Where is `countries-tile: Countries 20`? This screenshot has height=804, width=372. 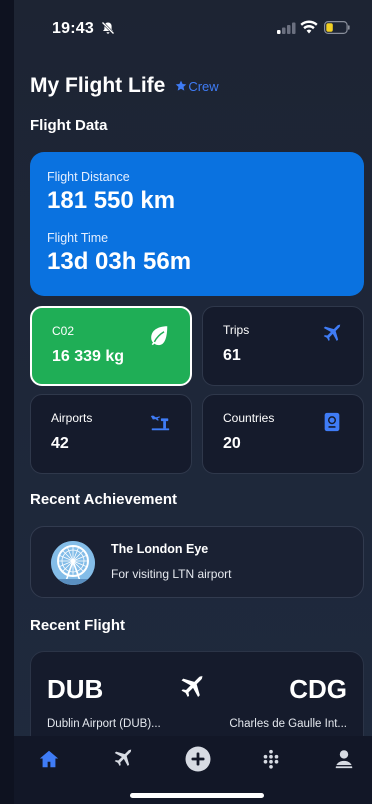 countries-tile: Countries 20 is located at coordinates (283, 434).